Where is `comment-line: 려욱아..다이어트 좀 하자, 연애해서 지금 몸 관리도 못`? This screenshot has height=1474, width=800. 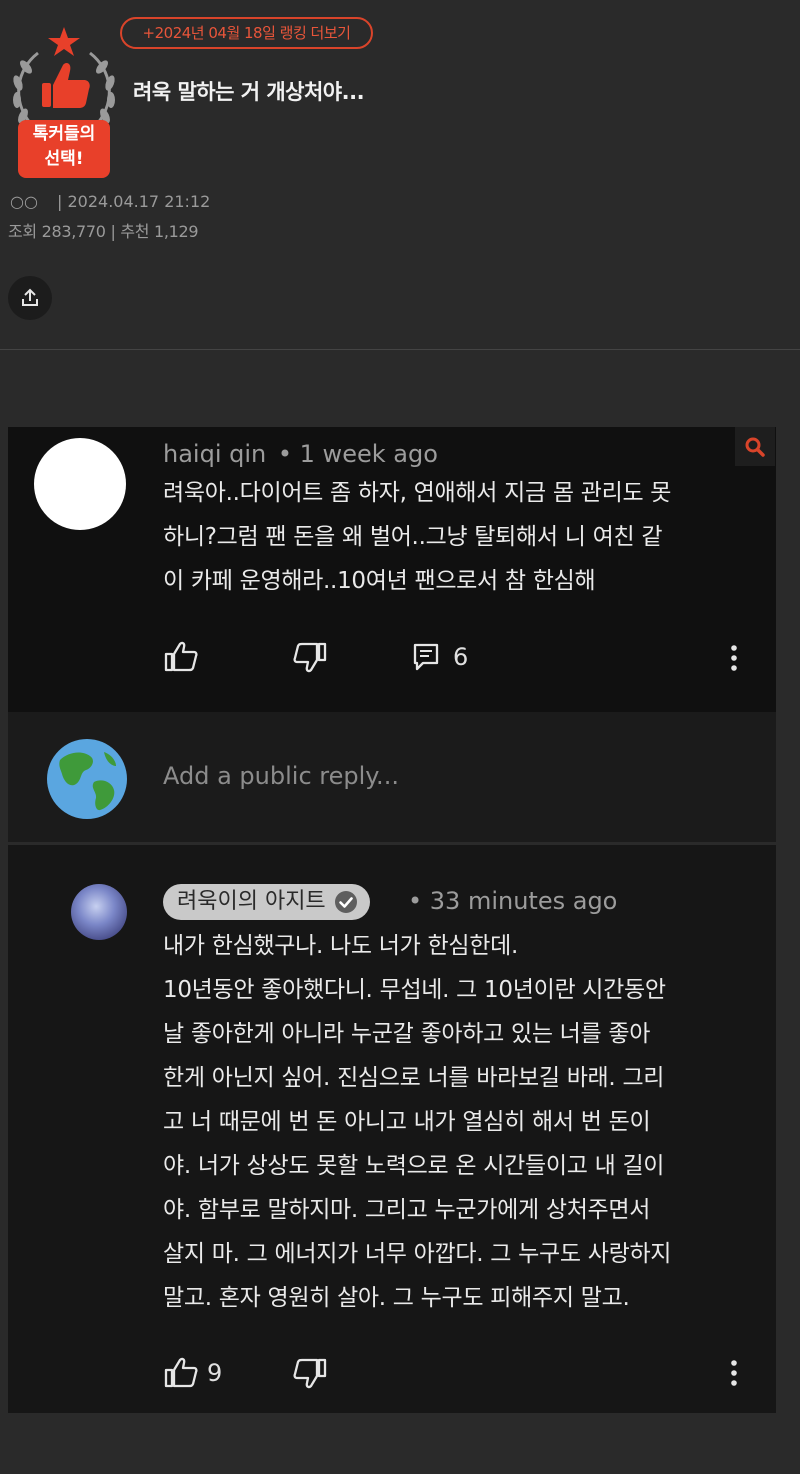
comment-line: 려욱아..다이어트 좀 하자, 연애해서 지금 몸 관리도 못 is located at coordinates (417, 493).